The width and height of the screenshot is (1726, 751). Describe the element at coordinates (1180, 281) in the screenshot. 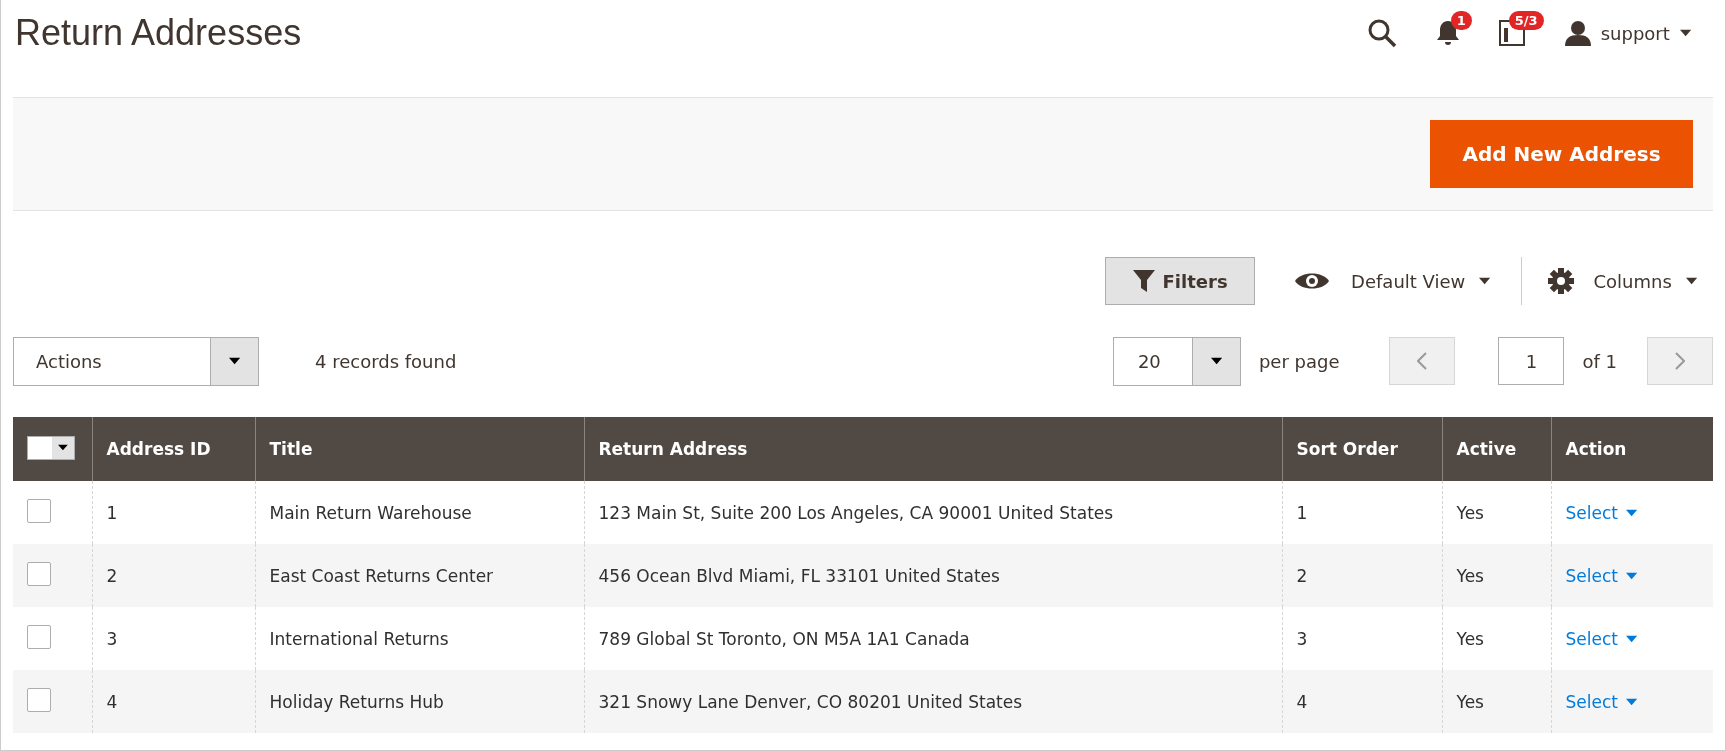

I see `filters-button: Filters` at that location.